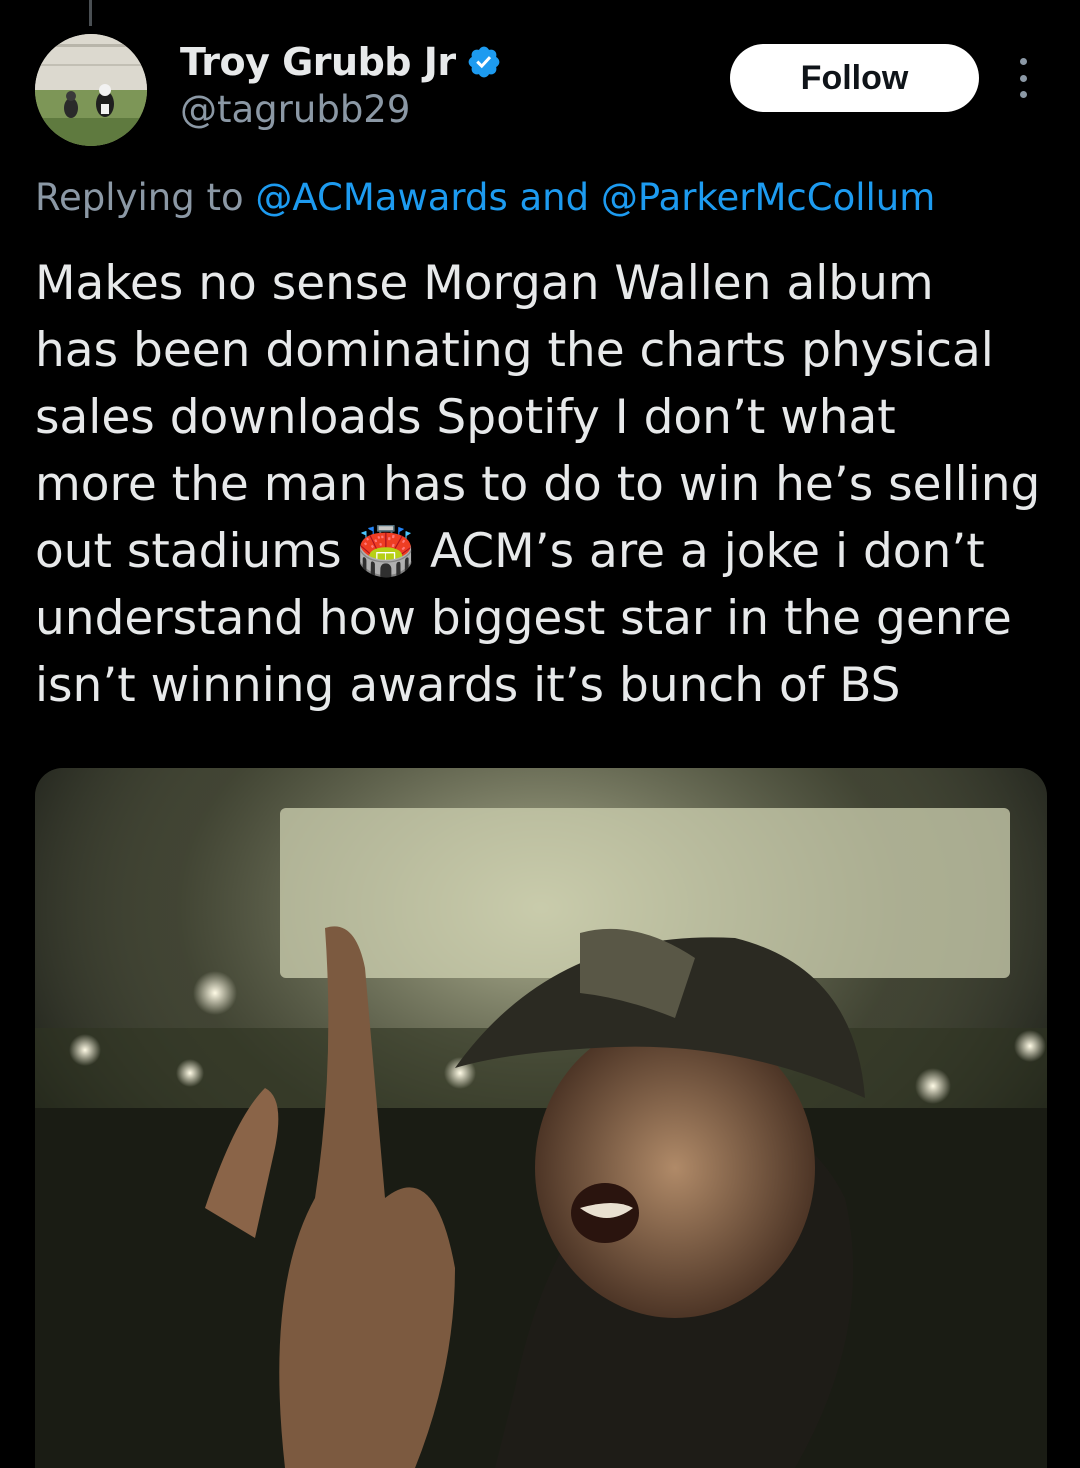  What do you see at coordinates (139, 197) in the screenshot?
I see `replying-prefix: Replying to` at bounding box center [139, 197].